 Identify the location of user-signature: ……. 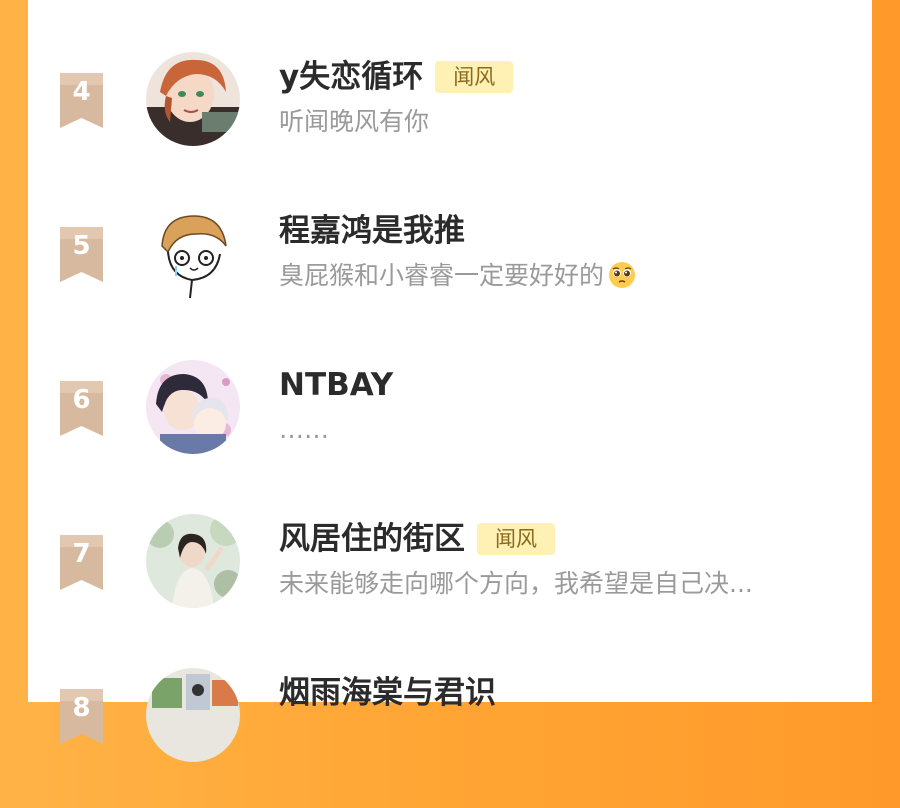
(304, 429).